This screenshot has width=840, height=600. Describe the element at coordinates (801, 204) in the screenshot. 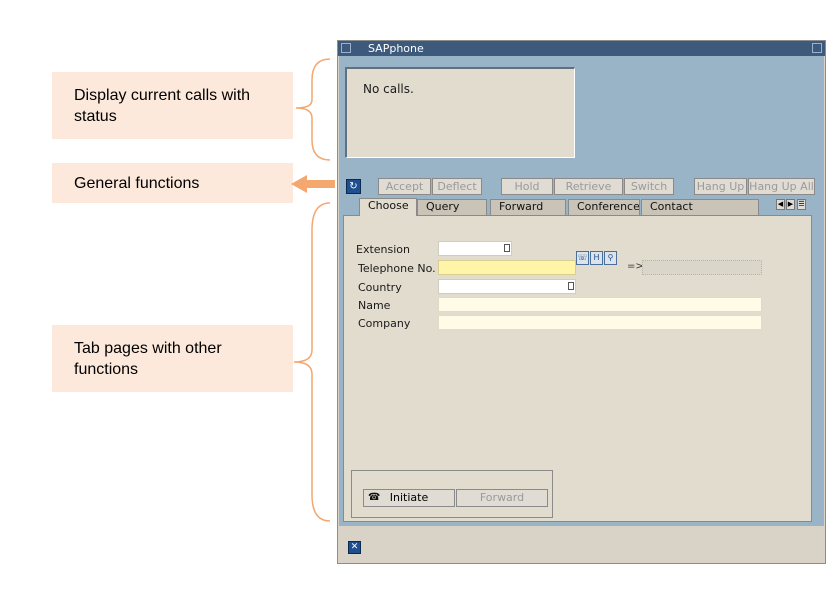

I see `tab-list-icon: ☰` at that location.